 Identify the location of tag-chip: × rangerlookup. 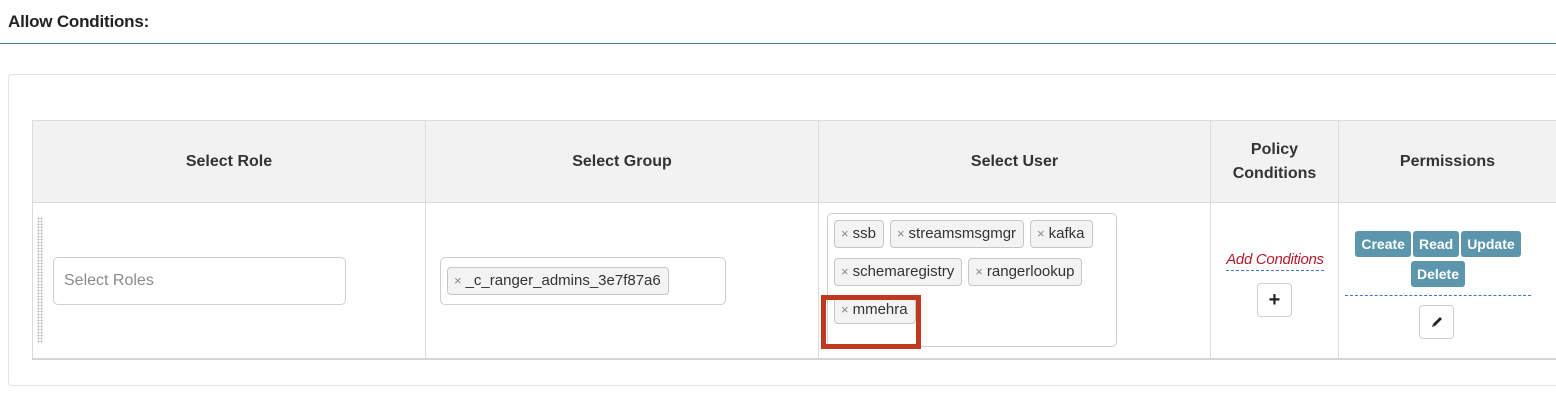
(1025, 272).